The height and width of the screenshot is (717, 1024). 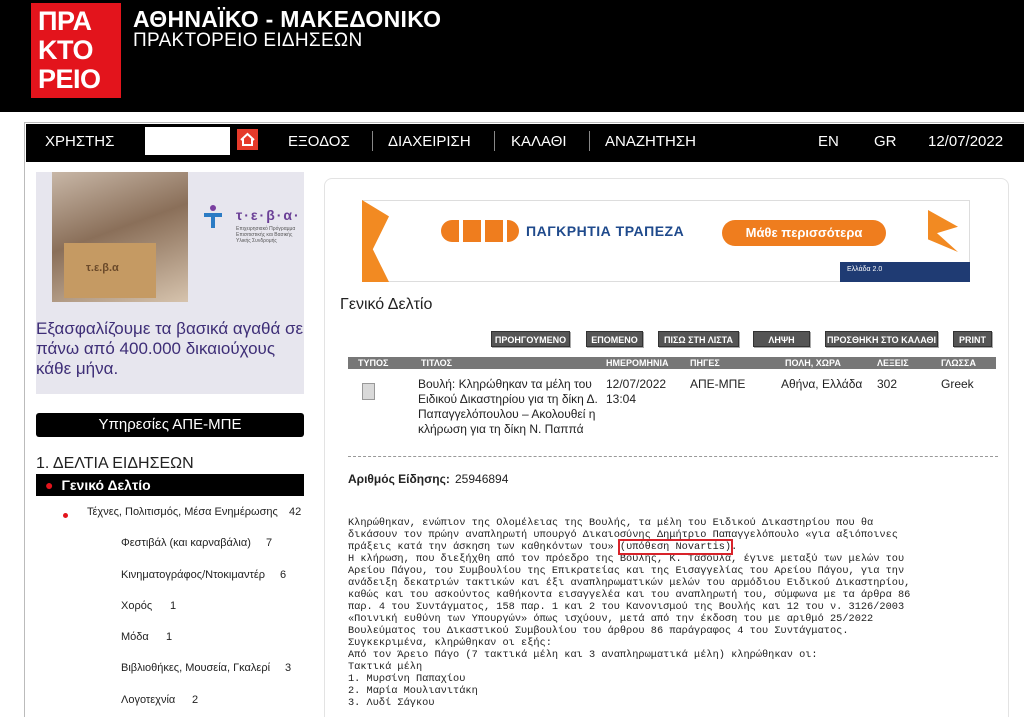 I want to click on col-language: ΓΛΩΣΣΑ, so click(x=958, y=363).